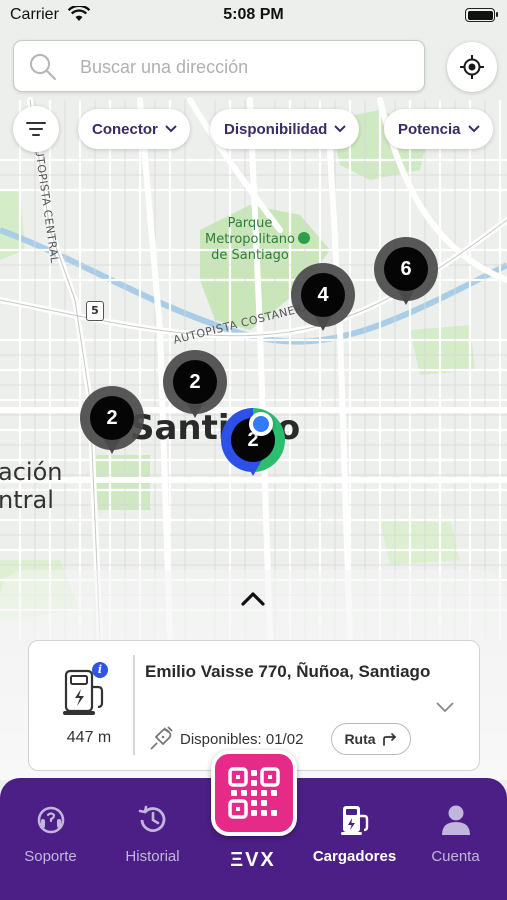 The image size is (507, 900). I want to click on filter-chip-conector: Conector, so click(134, 129).